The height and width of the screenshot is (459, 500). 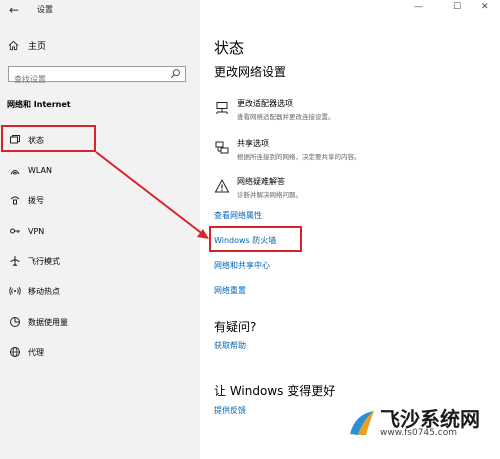 What do you see at coordinates (15, 261) in the screenshot?
I see `airplane-icon` at bounding box center [15, 261].